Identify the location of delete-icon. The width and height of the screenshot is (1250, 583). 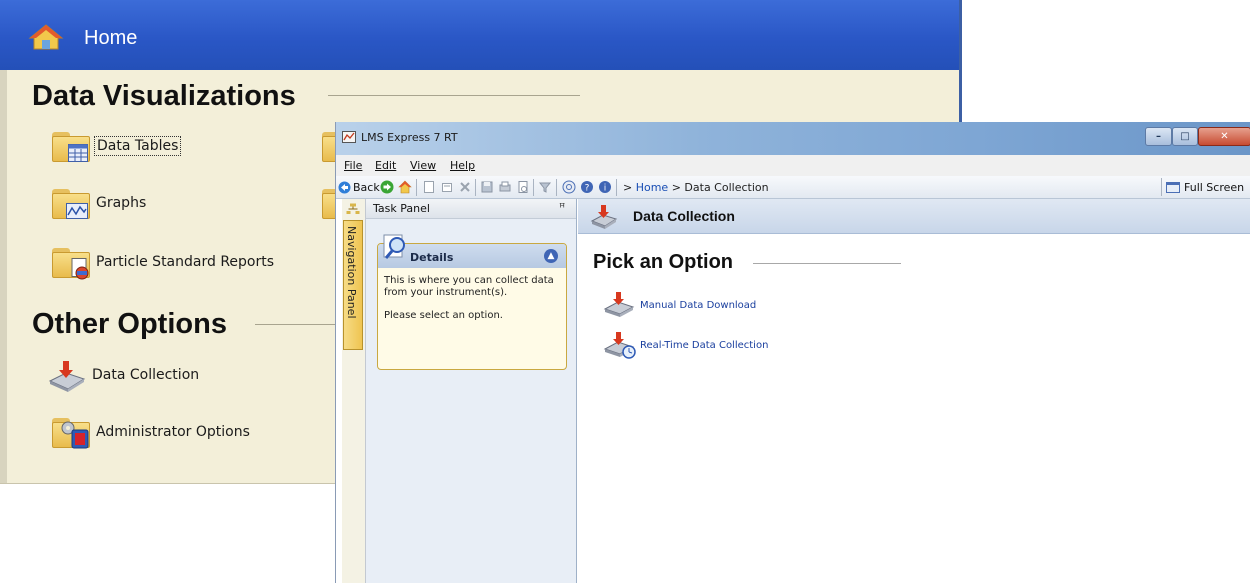
(465, 187).